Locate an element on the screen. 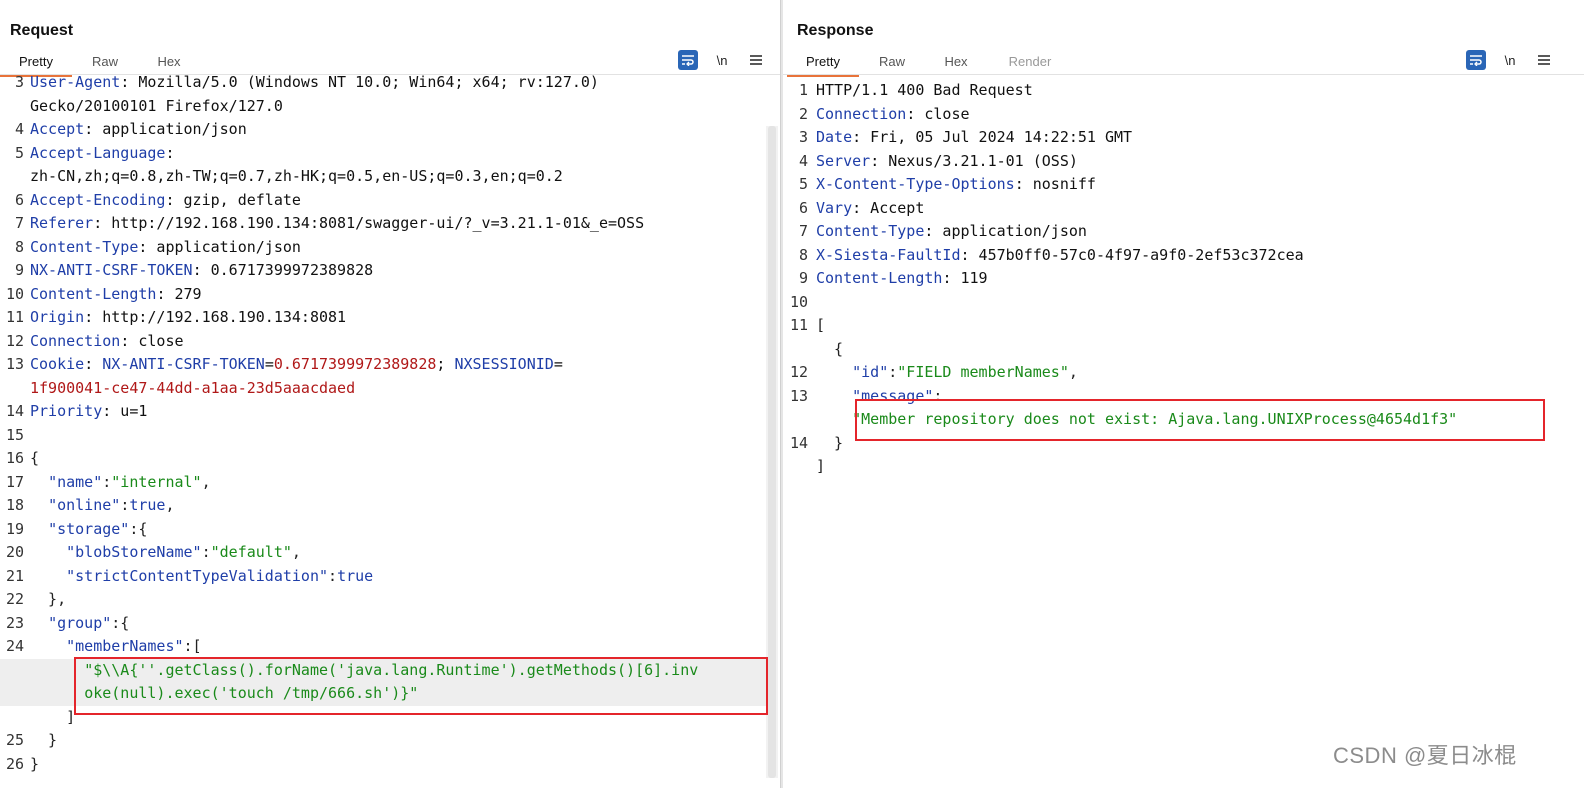 The width and height of the screenshot is (1584, 788). code-line: 2 Connection: close is located at coordinates (1169, 115).